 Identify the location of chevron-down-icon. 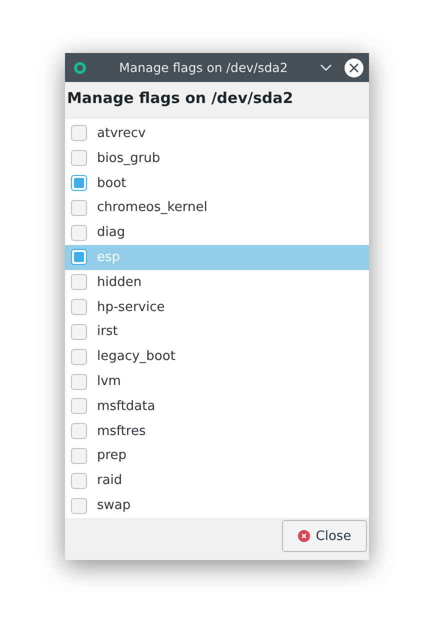
(326, 68).